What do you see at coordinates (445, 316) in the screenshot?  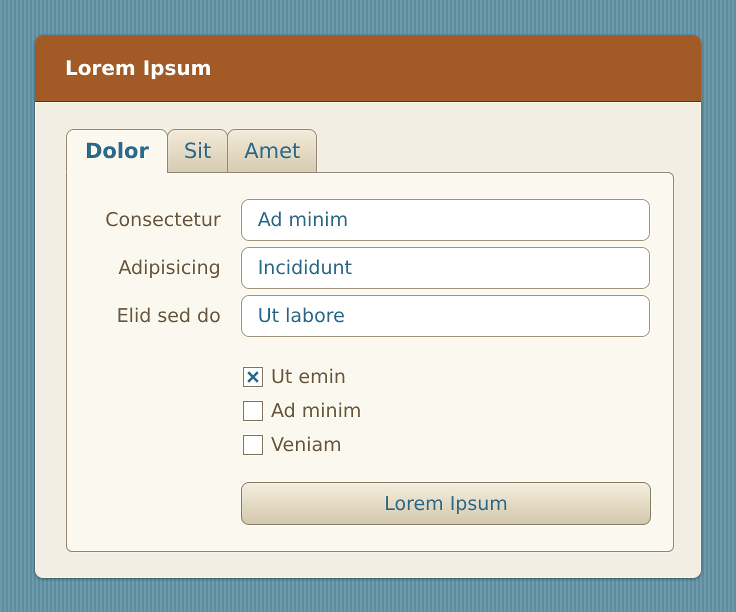 I see `input-field: Ut labore` at bounding box center [445, 316].